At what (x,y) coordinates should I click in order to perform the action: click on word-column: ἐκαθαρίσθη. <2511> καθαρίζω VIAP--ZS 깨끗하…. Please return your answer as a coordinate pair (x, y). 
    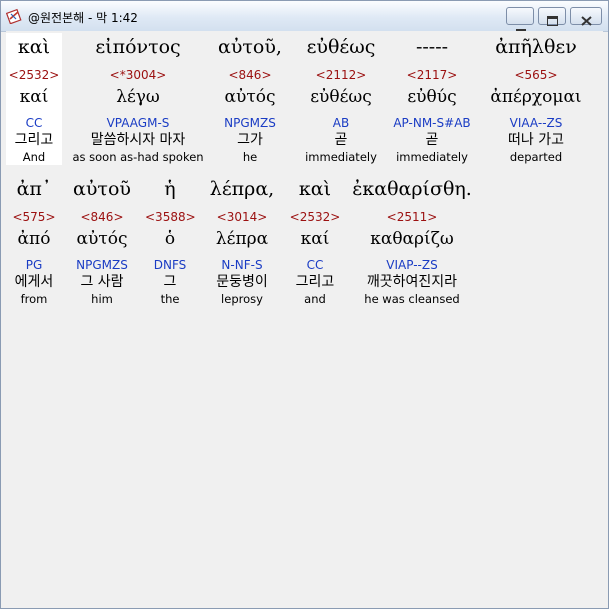
    Looking at the image, I should click on (412, 241).